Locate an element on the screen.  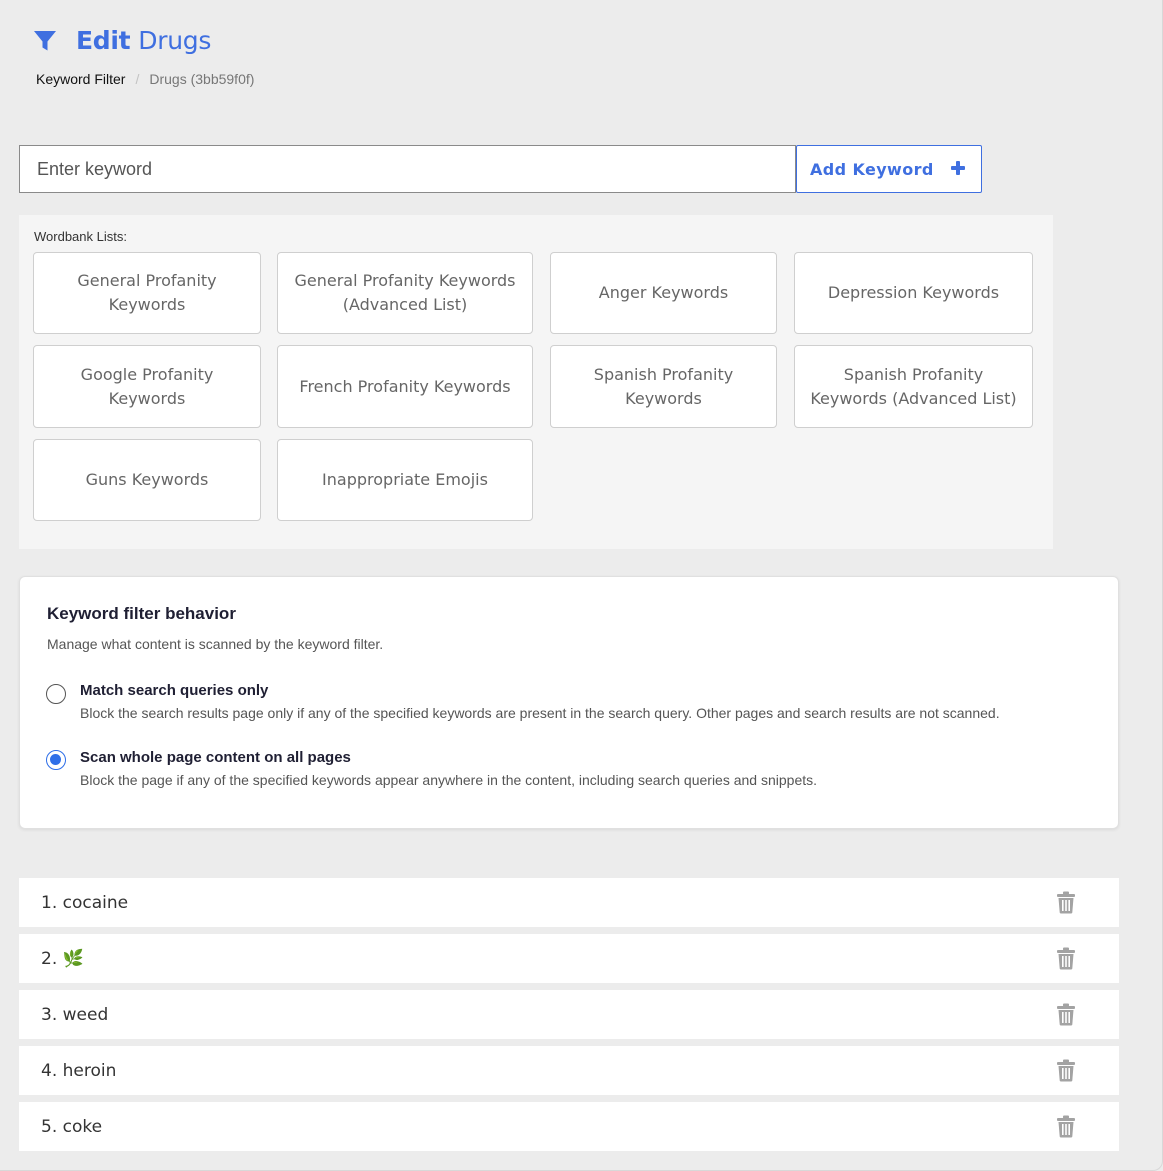
option-match-search-title: Match search queries only is located at coordinates (174, 690).